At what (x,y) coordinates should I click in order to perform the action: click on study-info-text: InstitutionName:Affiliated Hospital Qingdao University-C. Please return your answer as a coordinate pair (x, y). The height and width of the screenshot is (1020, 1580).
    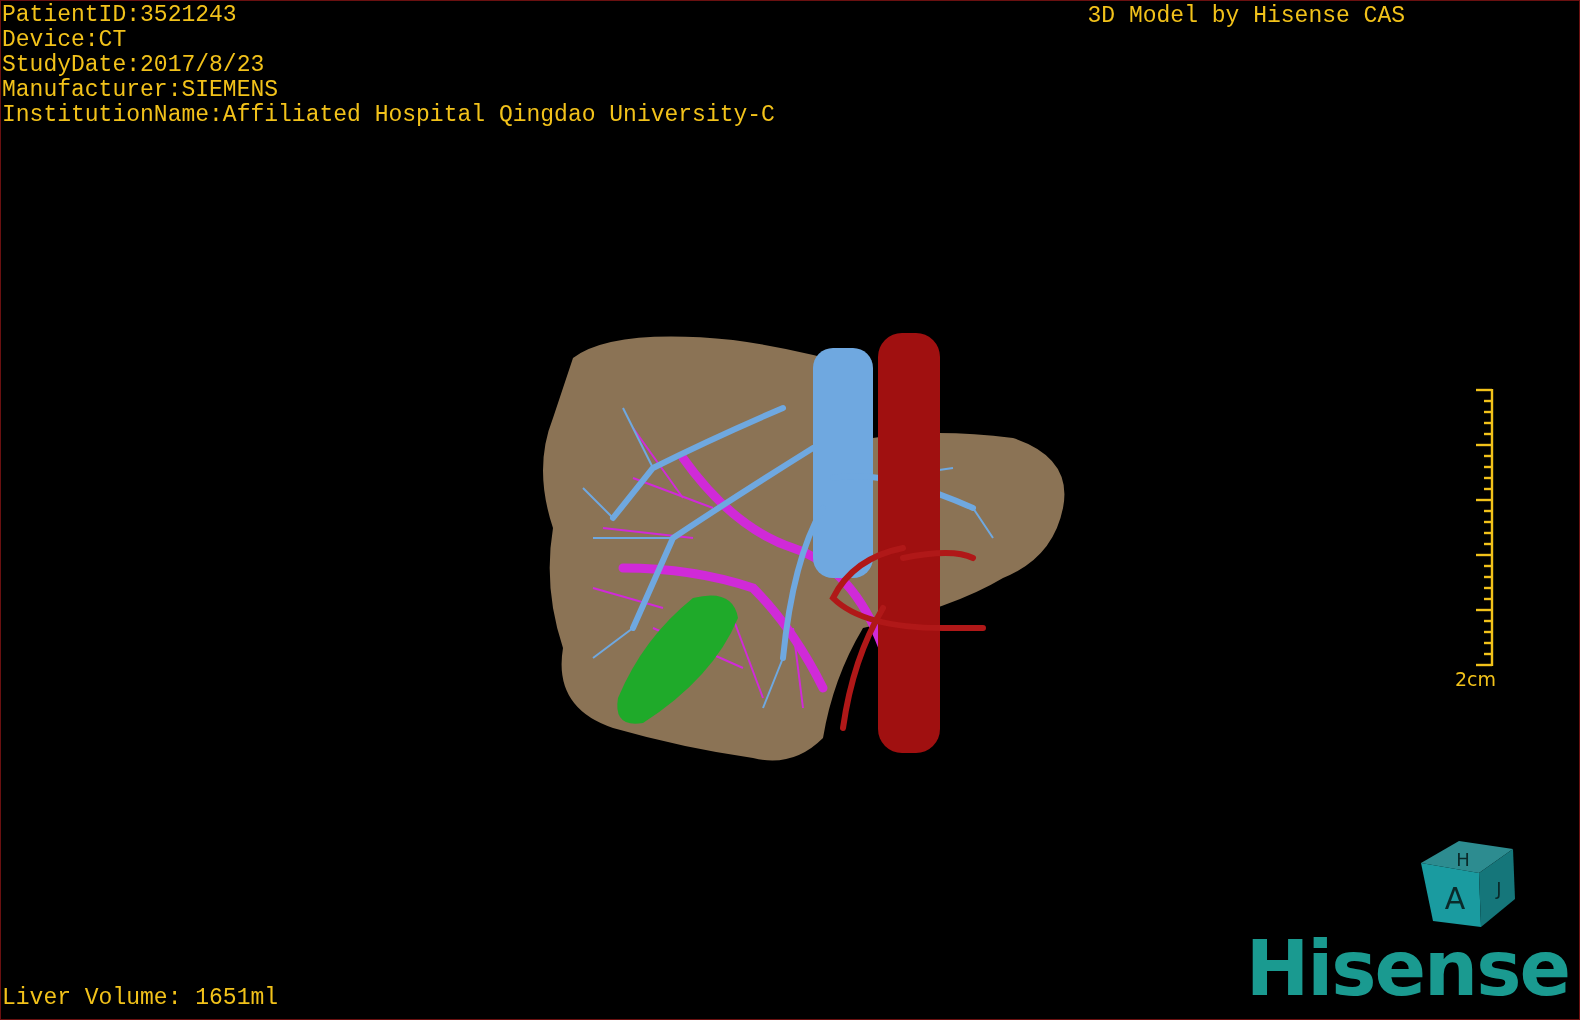
    Looking at the image, I should click on (389, 115).